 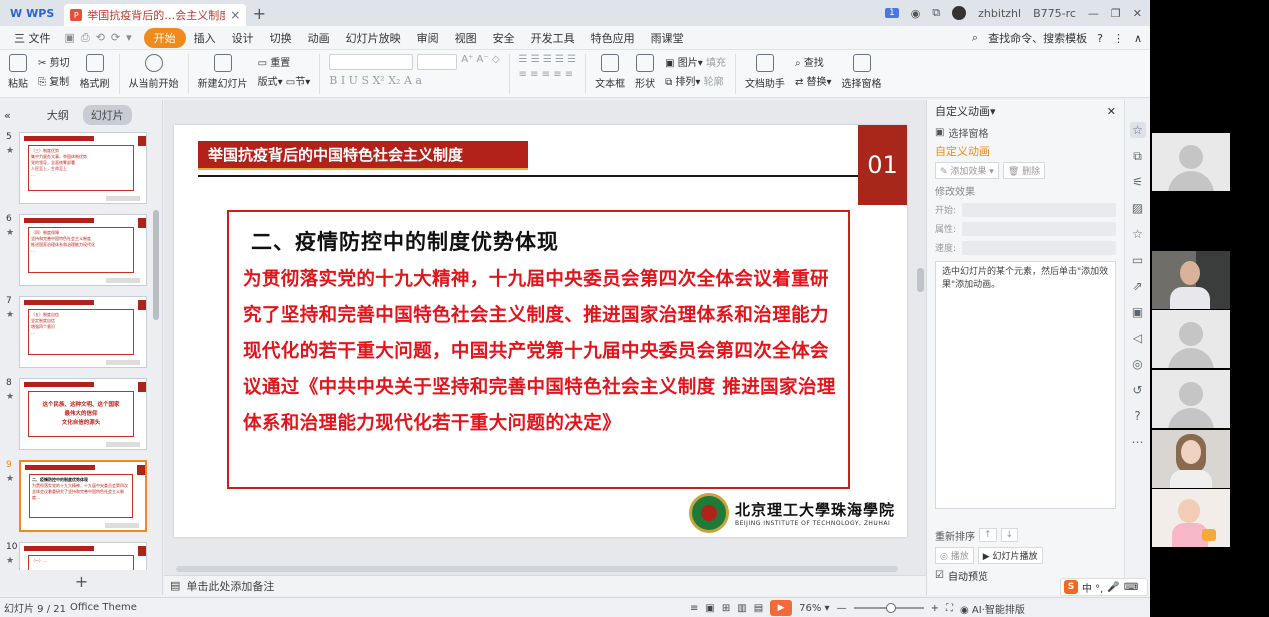 What do you see at coordinates (936, 13) in the screenshot?
I see `share-icon: ⧉` at bounding box center [936, 13].